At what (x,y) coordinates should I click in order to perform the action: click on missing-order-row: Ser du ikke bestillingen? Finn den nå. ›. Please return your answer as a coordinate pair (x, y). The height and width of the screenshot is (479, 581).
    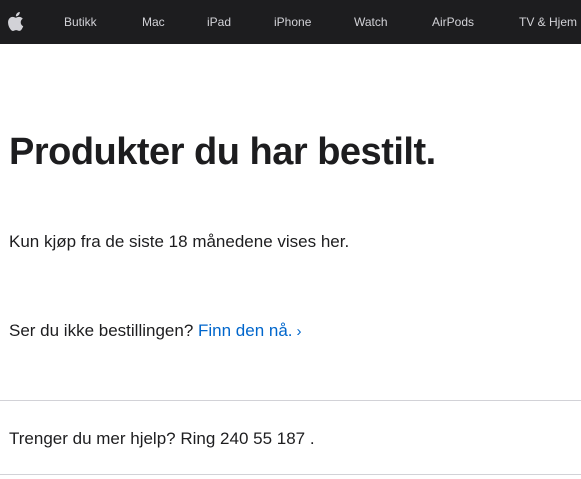
    Looking at the image, I should click on (155, 331).